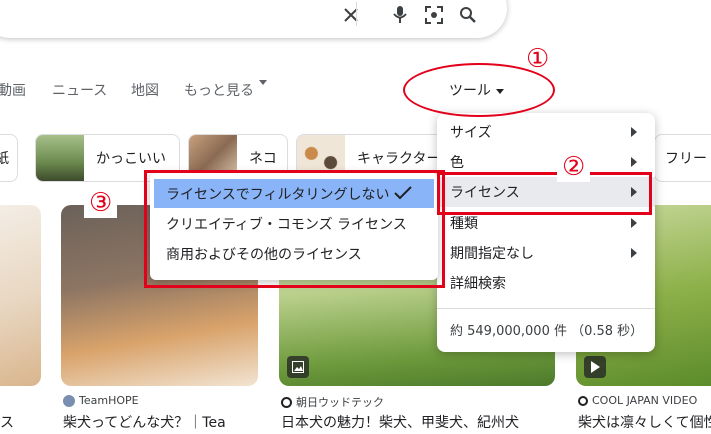  What do you see at coordinates (131, 159) in the screenshot?
I see `chip-label: かっこいい` at bounding box center [131, 159].